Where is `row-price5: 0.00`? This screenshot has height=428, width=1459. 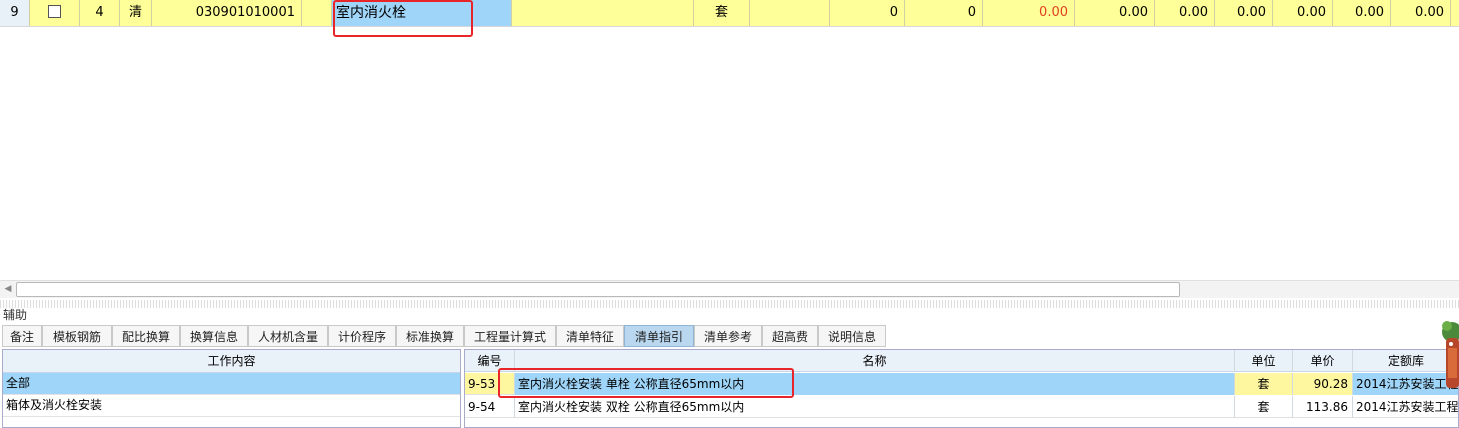 row-price5: 0.00 is located at coordinates (1303, 13).